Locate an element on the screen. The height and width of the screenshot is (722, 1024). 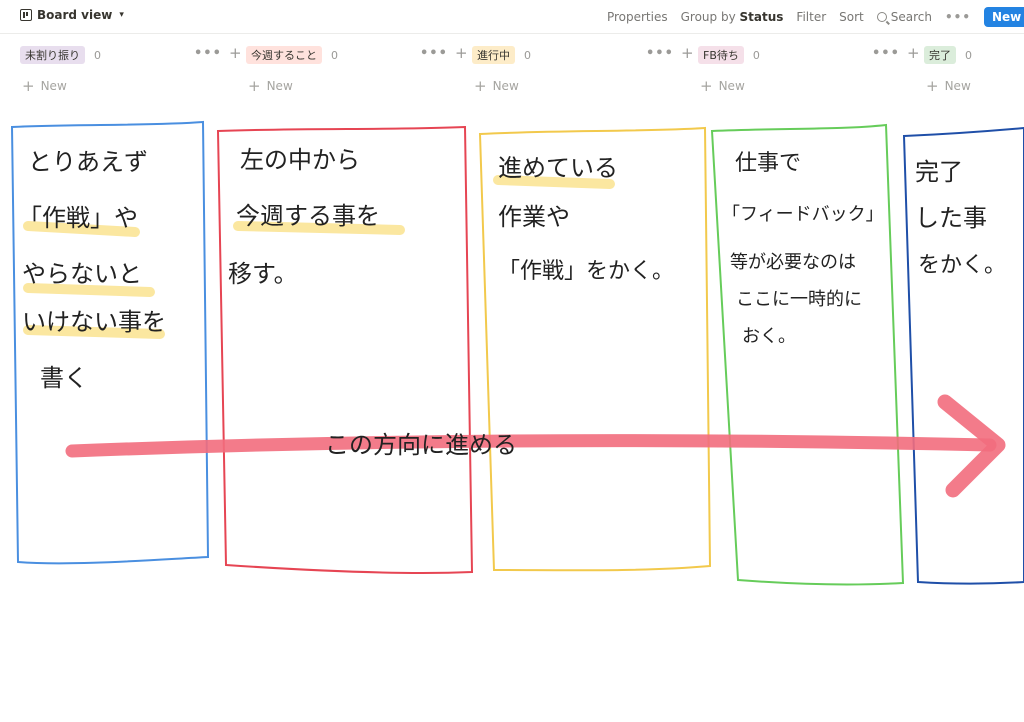
chevron-down-icon: ▾ is located at coordinates (121, 15).